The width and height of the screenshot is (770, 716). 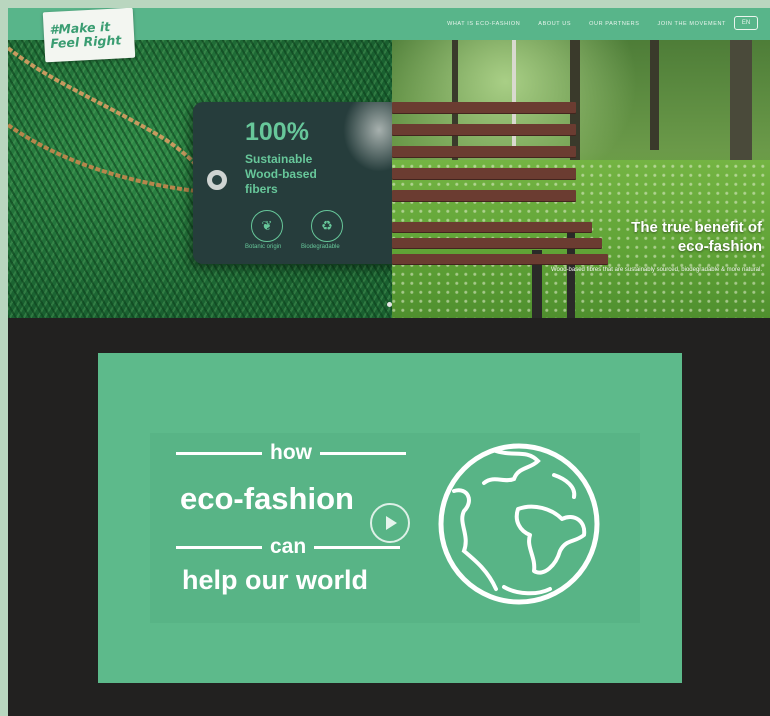 I want to click on video-line-how: how, so click(x=291, y=453).